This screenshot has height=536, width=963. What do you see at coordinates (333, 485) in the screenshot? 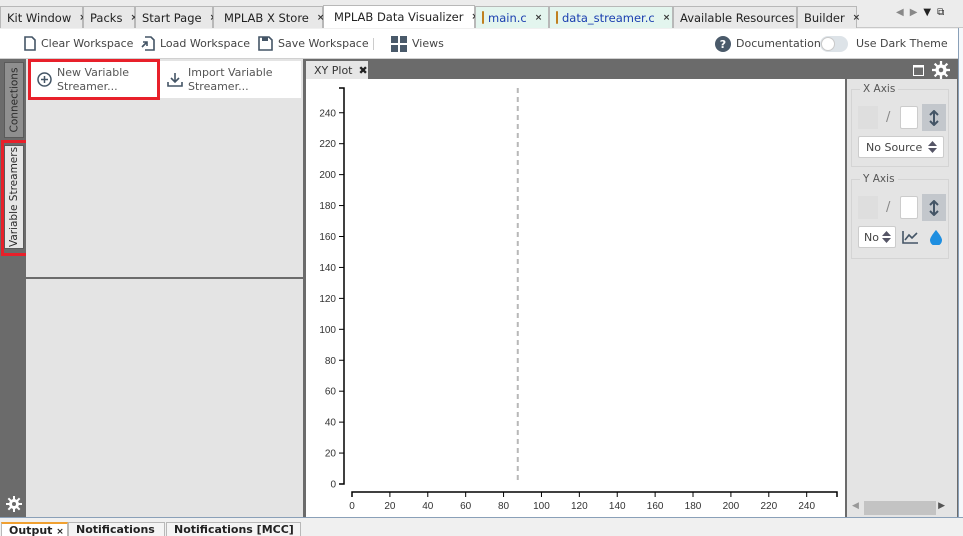
I see `y-tick-label: 0` at bounding box center [333, 485].